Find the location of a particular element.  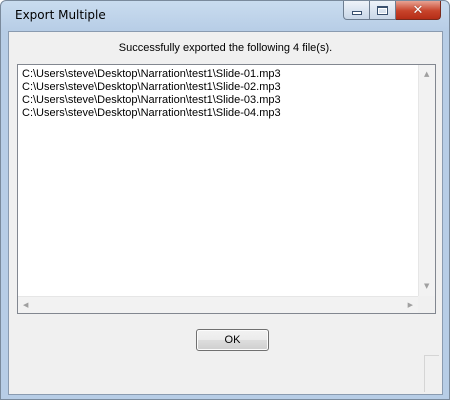

caption-buttons: ✕ is located at coordinates (392, 11).